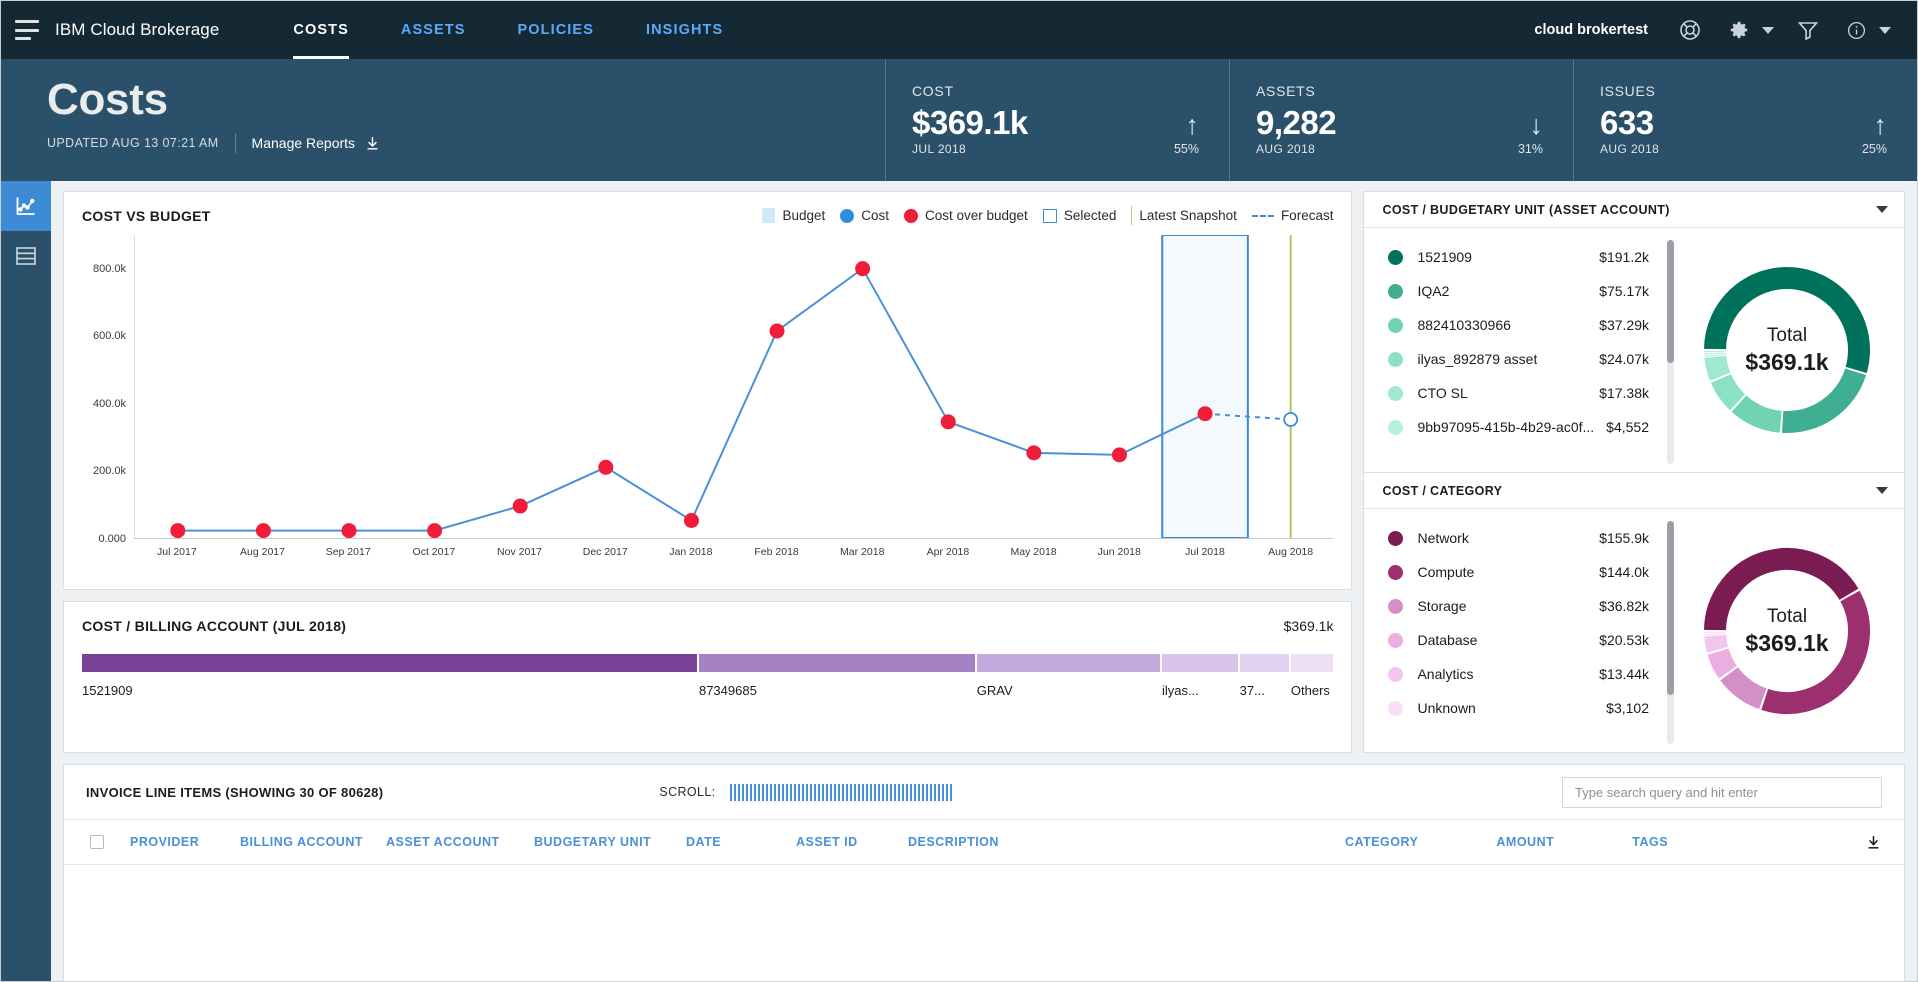 Image resolution: width=1918 pixels, height=982 pixels. What do you see at coordinates (26, 206) in the screenshot?
I see `rail-chart-view-icon` at bounding box center [26, 206].